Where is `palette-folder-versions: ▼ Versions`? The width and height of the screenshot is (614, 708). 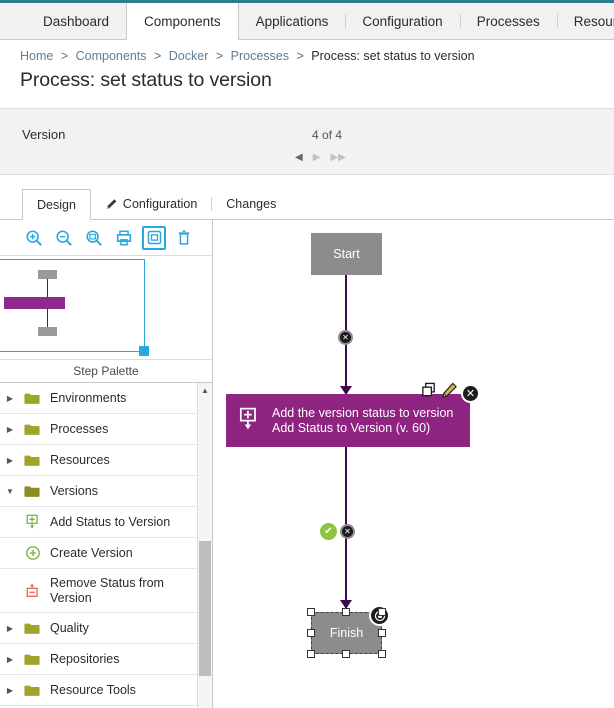
palette-folder-versions: ▼ Versions is located at coordinates (106, 491).